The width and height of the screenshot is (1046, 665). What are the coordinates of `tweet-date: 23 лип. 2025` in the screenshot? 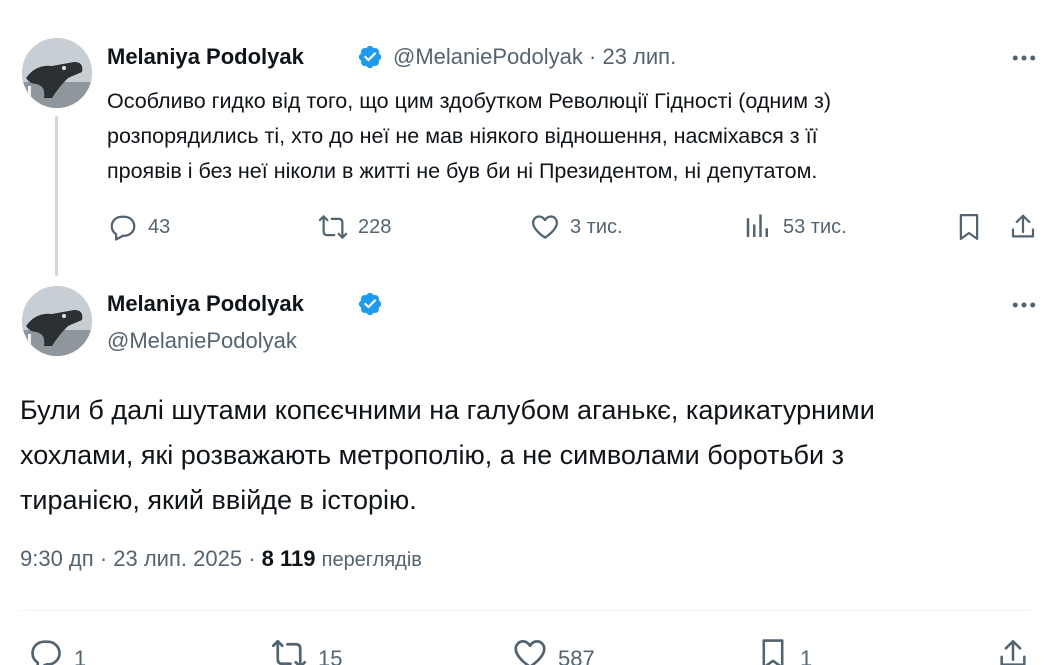 It's located at (177, 558).